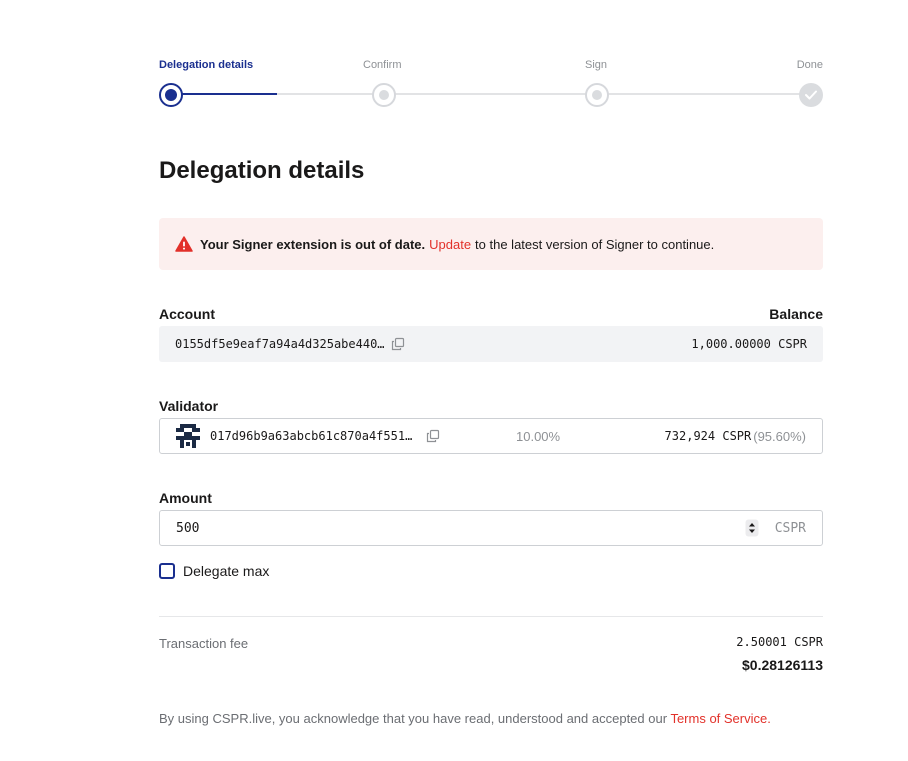 Image resolution: width=908 pixels, height=761 pixels. I want to click on terms-of-service-link: Terms of Service., so click(720, 718).